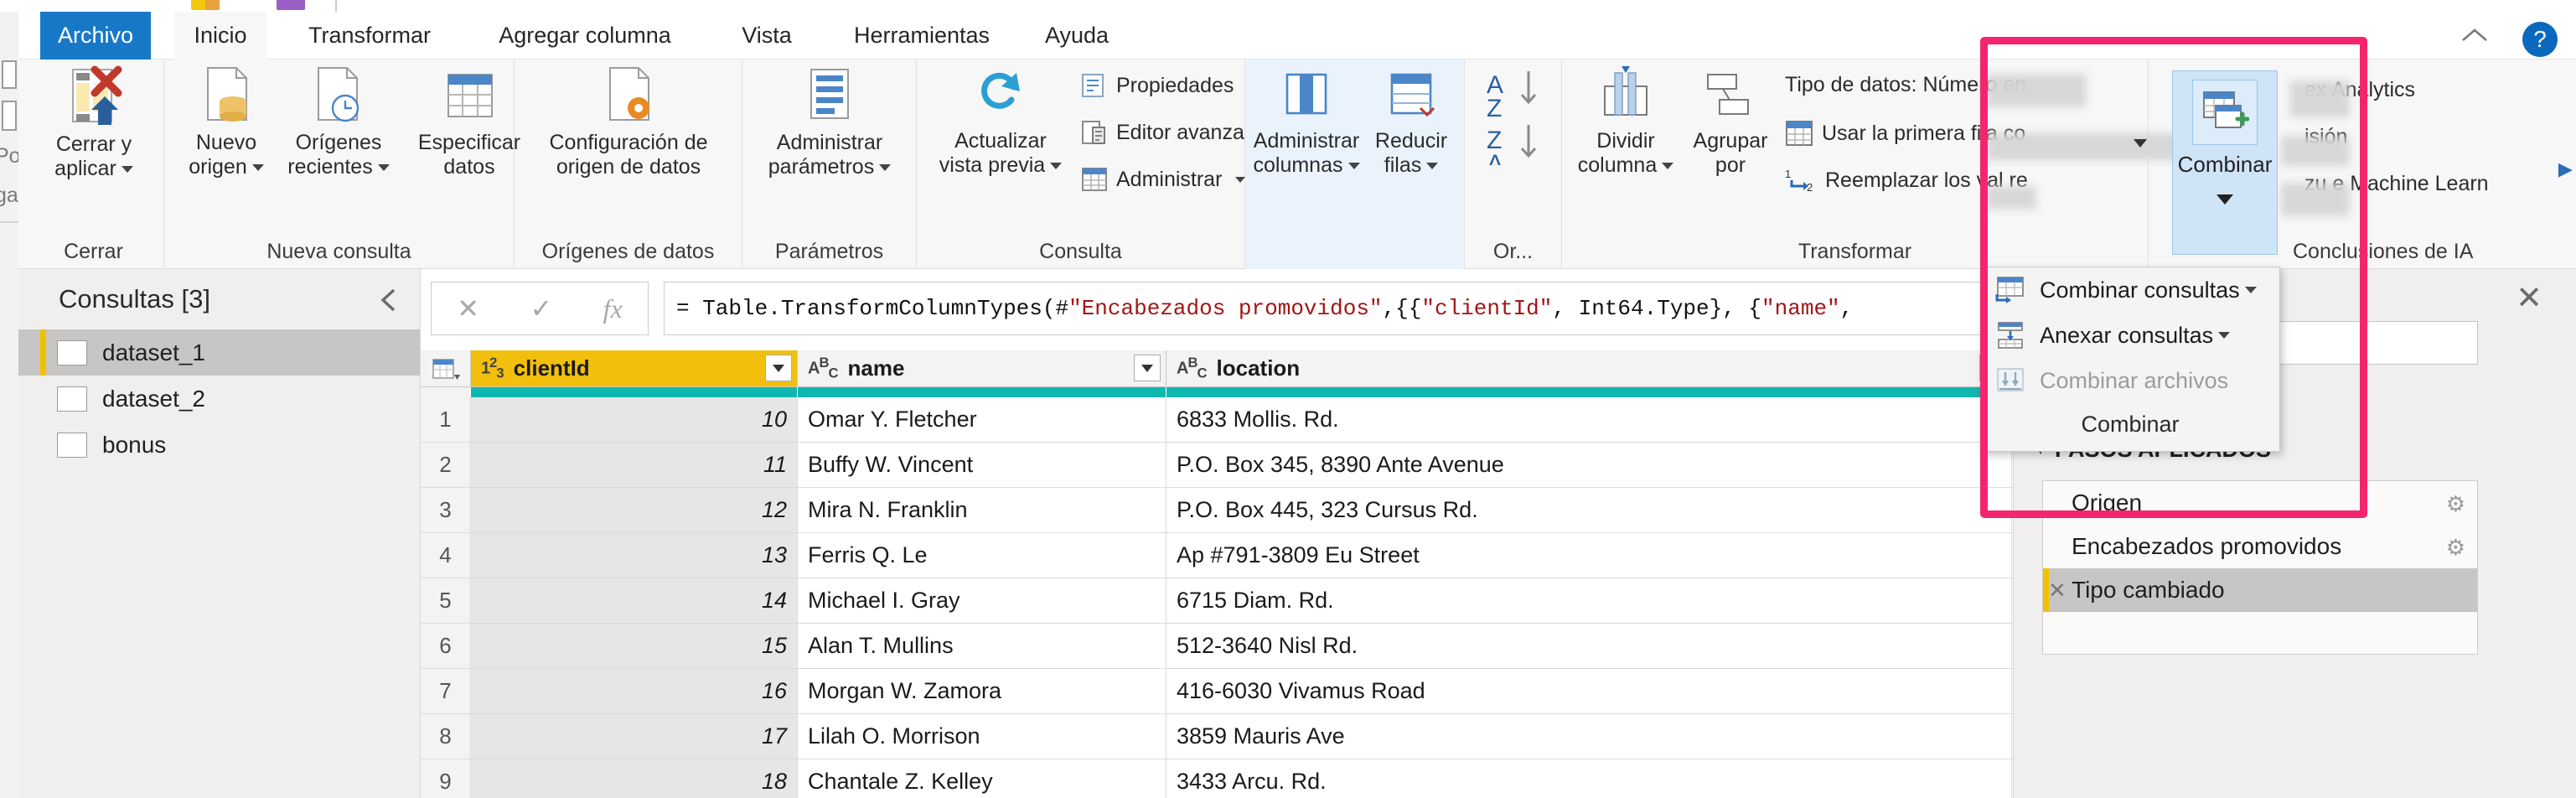 Image resolution: width=2576 pixels, height=798 pixels. I want to click on advanced-editor-button: Editor avanzado, so click(1174, 132).